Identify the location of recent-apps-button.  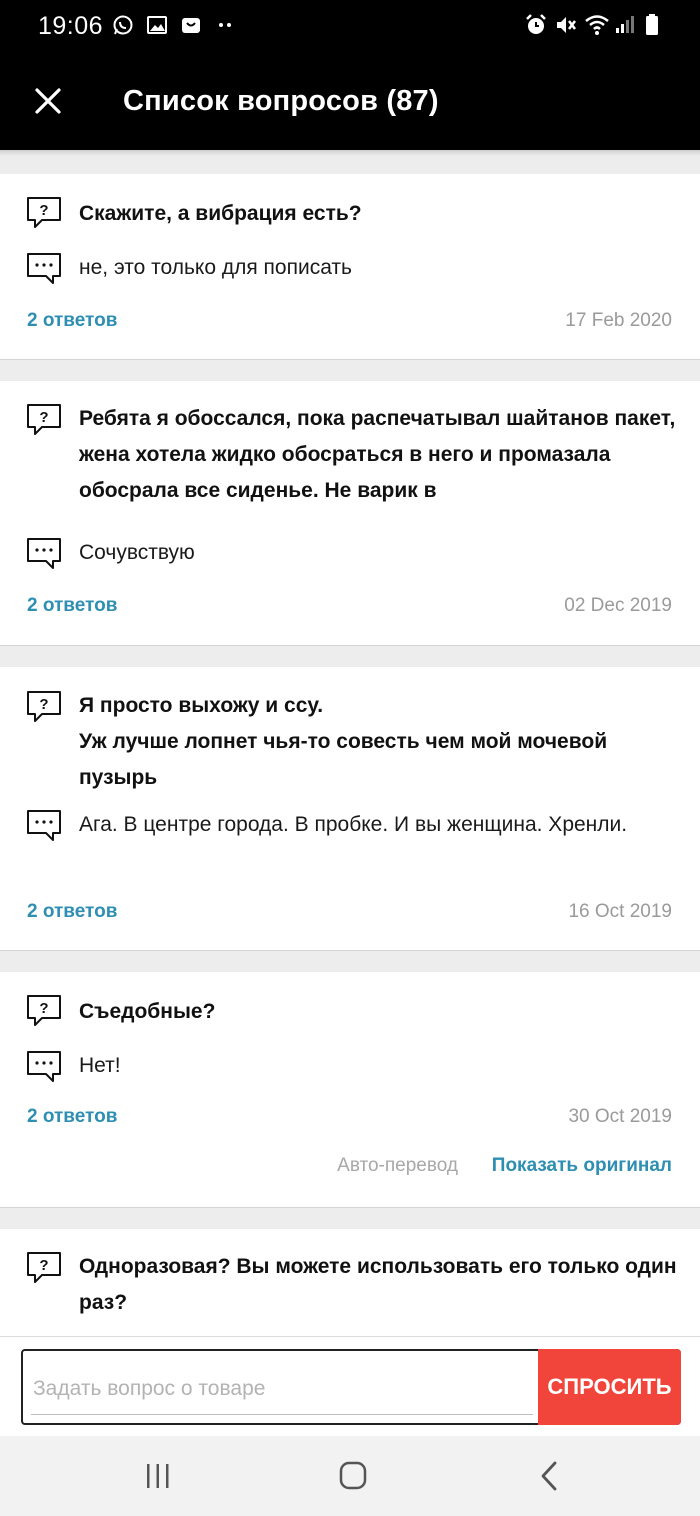
(158, 1476).